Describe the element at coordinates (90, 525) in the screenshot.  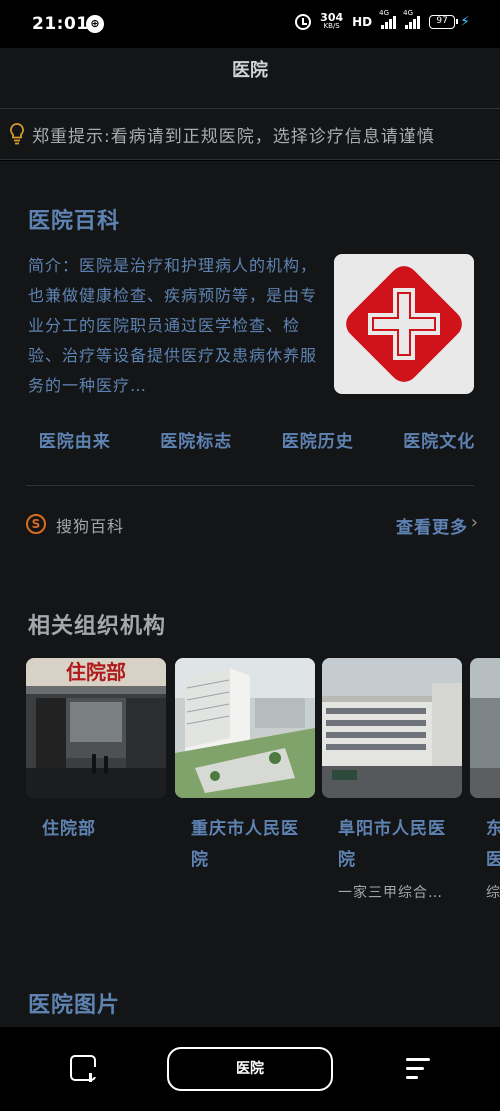
I see `source-label: 搜狗百科` at that location.